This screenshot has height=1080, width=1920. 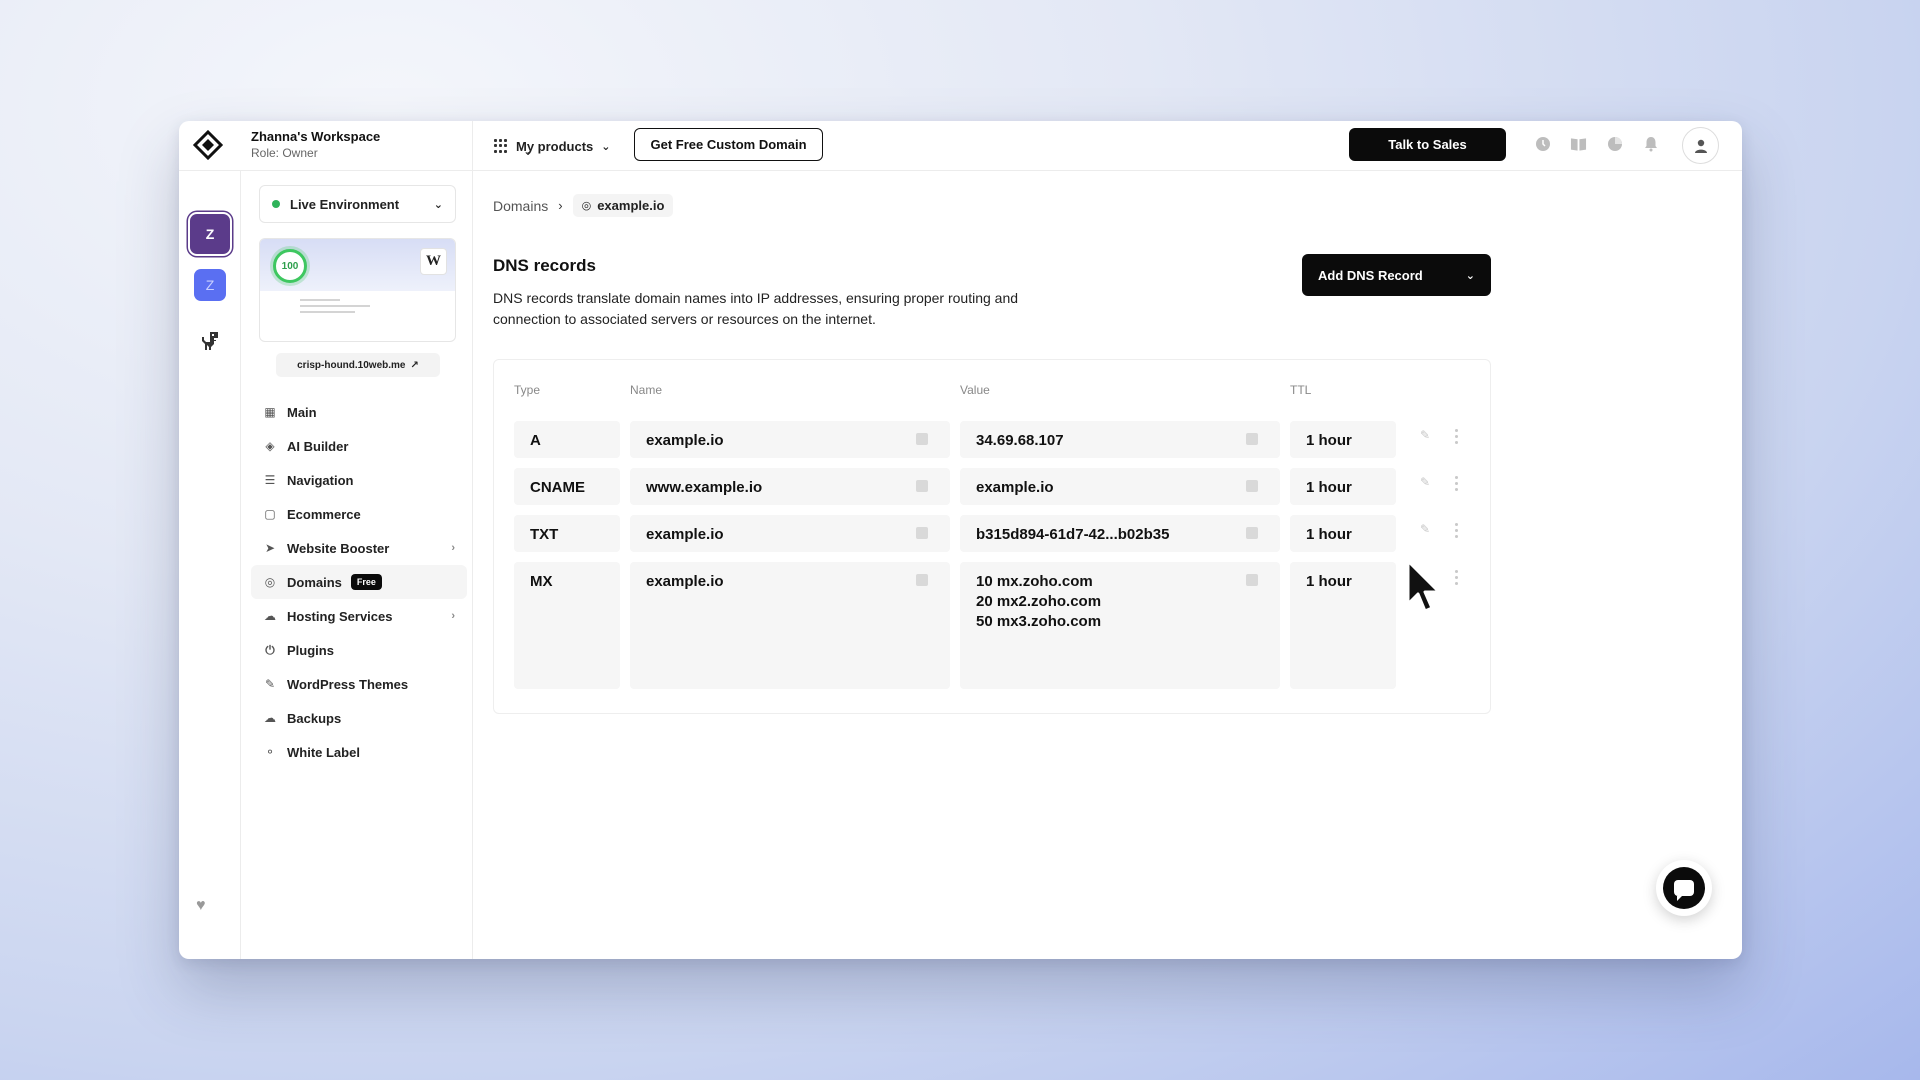 What do you see at coordinates (1301, 390) in the screenshot?
I see `column-header-ttl: TTL` at bounding box center [1301, 390].